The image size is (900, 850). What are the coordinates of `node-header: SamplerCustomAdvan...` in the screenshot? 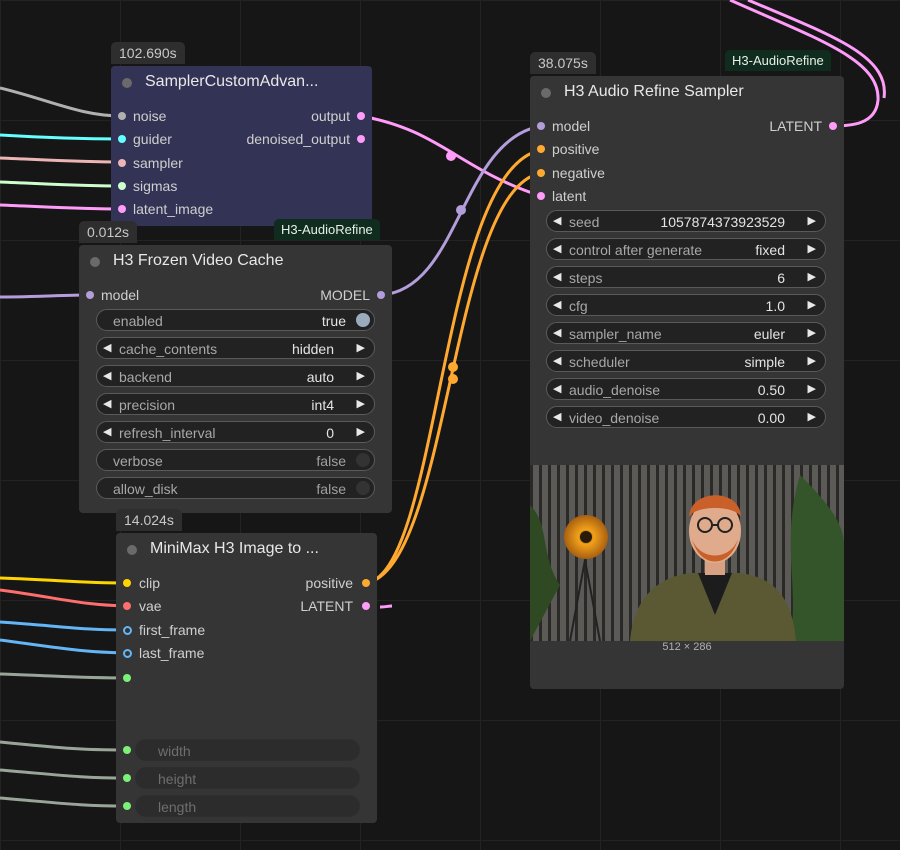 It's located at (241, 81).